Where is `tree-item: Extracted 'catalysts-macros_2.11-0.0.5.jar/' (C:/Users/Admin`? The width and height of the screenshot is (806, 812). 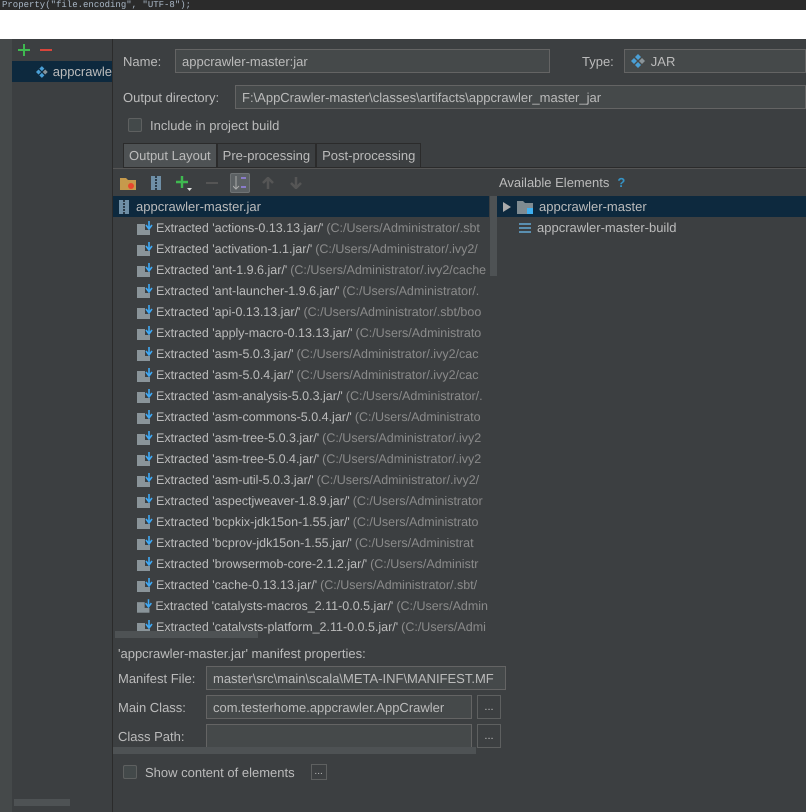
tree-item: Extracted 'catalysts-macros_2.11-0.0.5.jar/' (C:/Users/Admin is located at coordinates (300, 605).